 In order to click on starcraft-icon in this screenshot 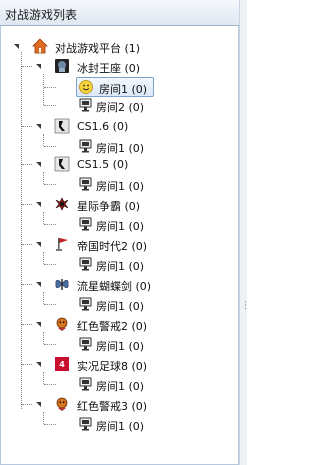, I will do `click(62, 204)`.